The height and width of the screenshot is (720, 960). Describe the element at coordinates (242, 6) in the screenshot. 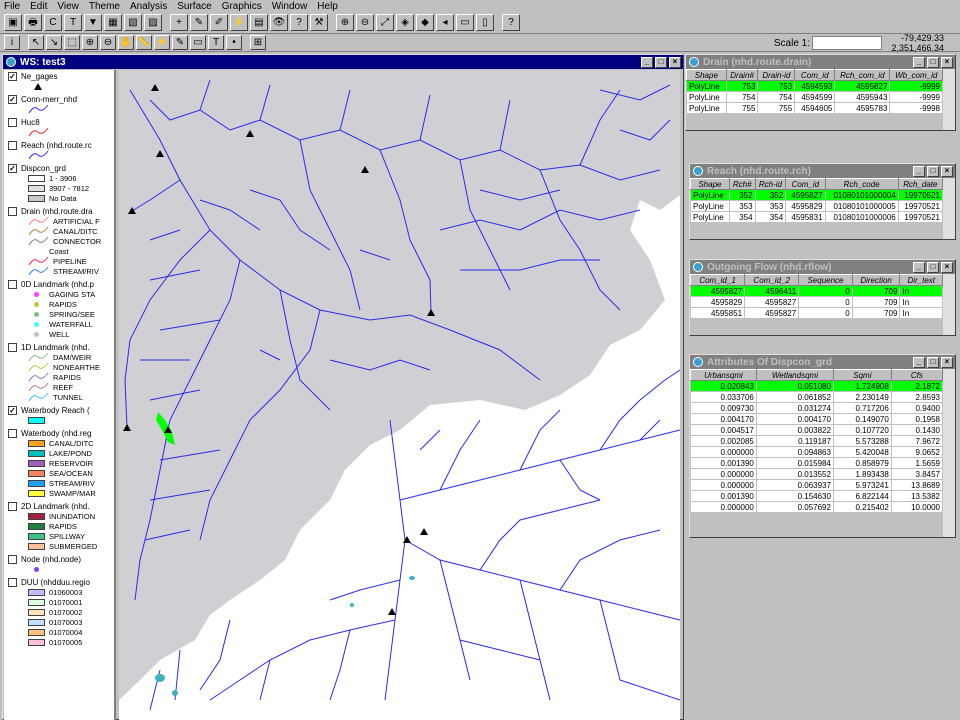

I see `menu-graphics: Graphics` at that location.